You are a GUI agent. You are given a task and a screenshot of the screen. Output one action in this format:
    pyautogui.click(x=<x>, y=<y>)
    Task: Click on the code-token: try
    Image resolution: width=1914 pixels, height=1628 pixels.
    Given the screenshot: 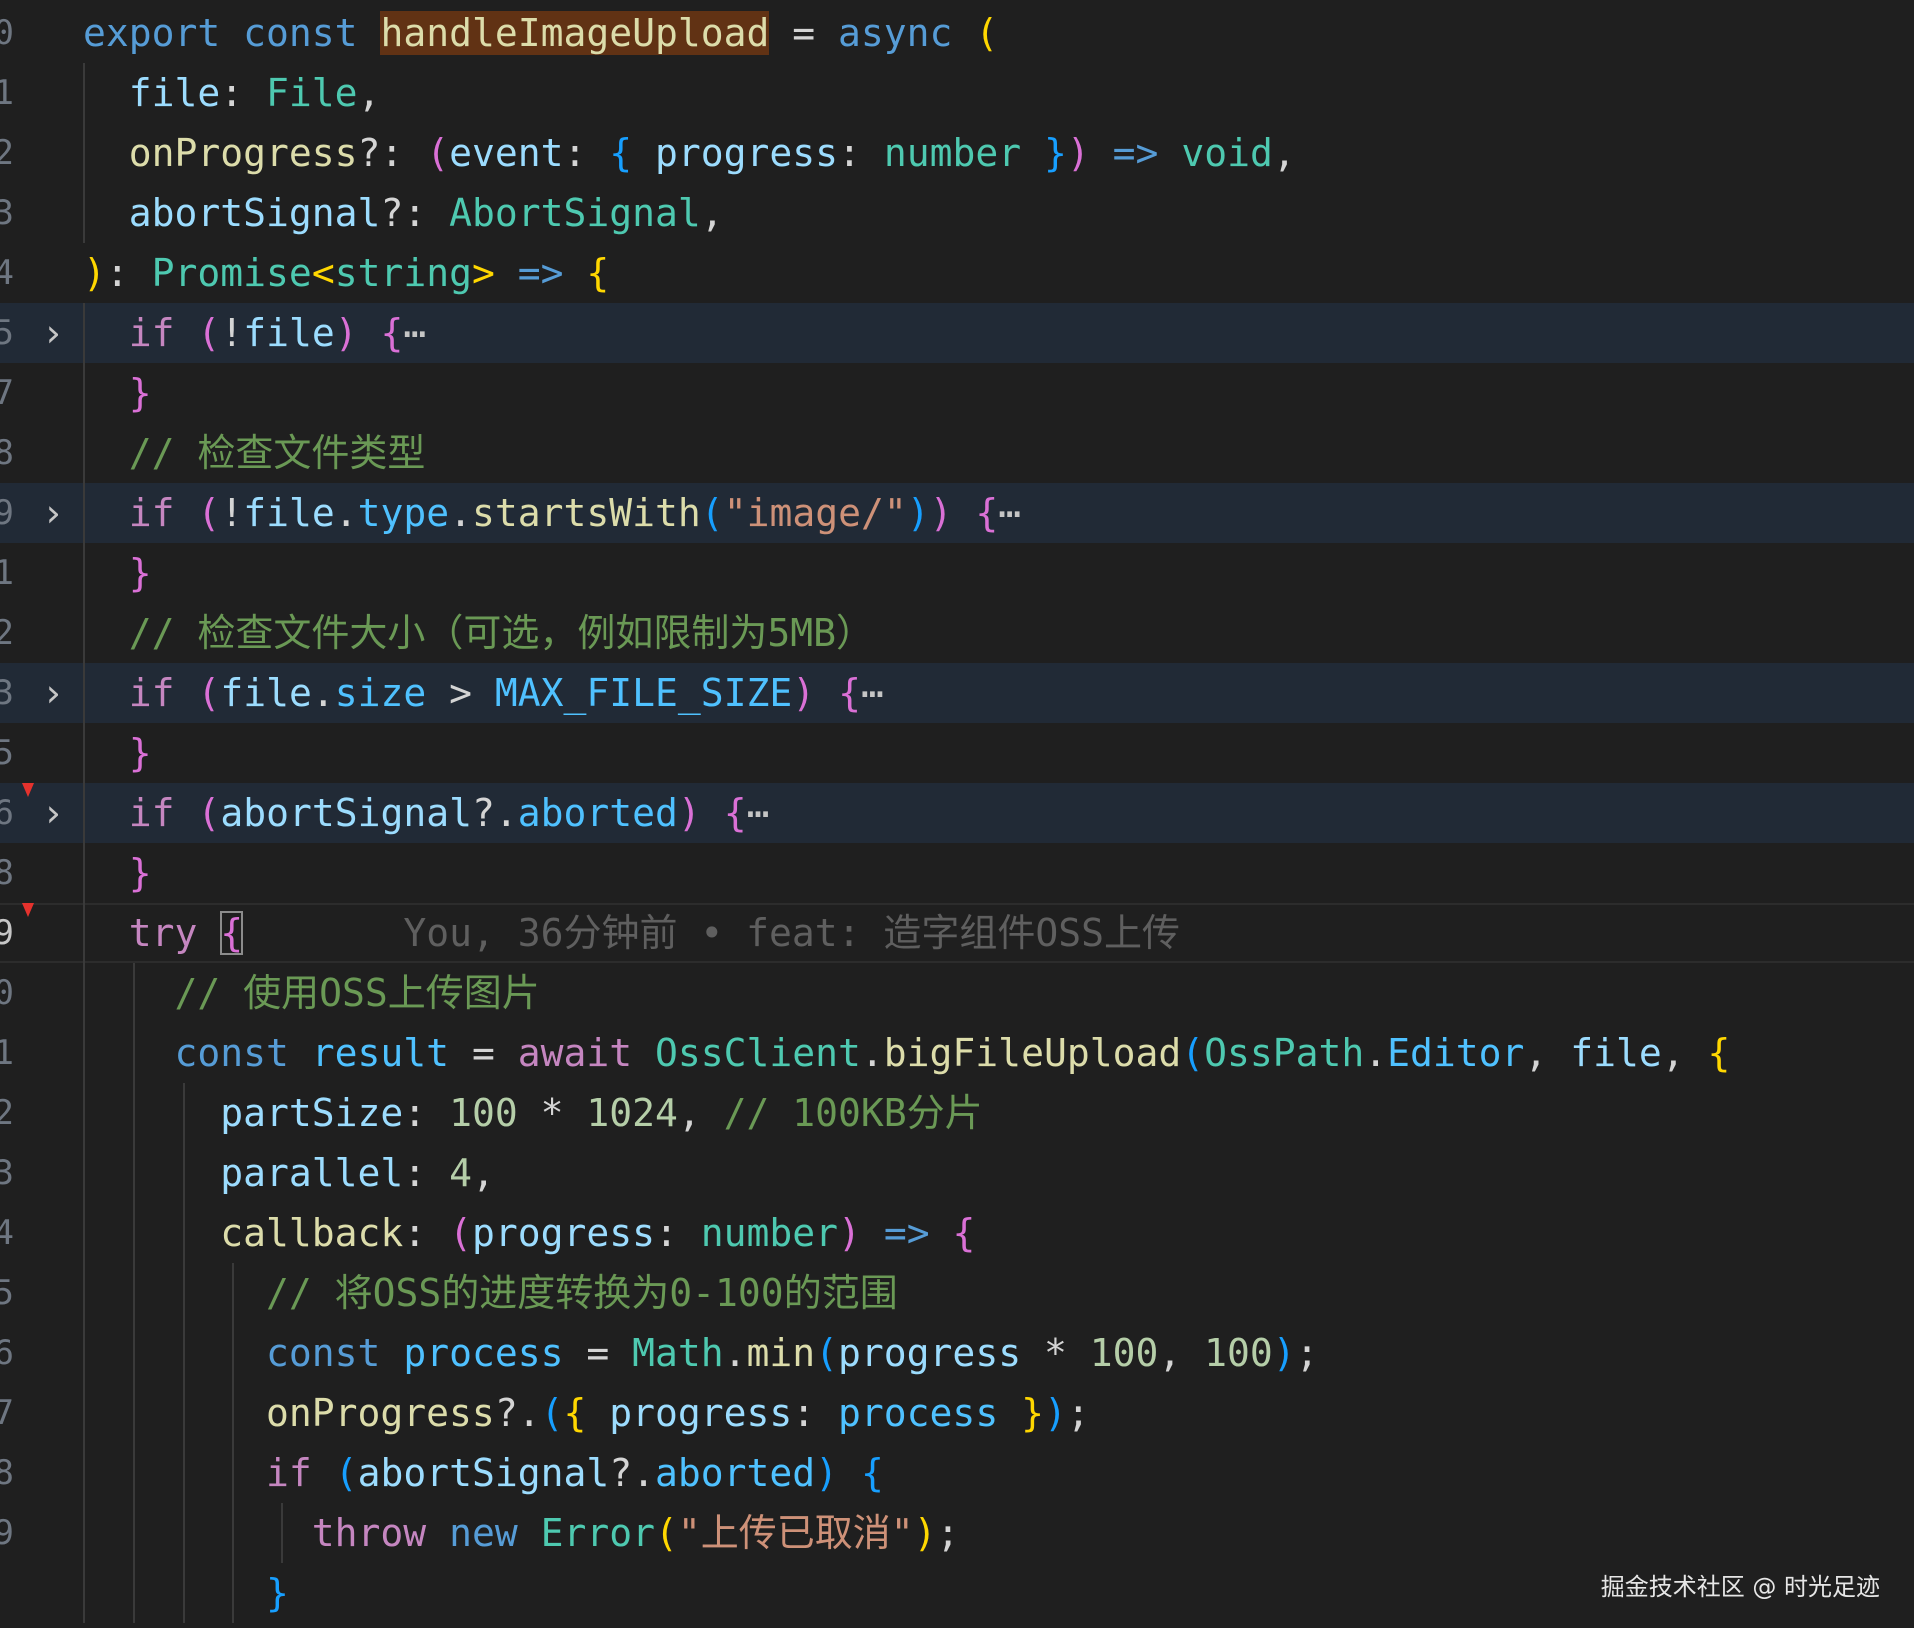 What is the action you would take?
    pyautogui.click(x=163, y=933)
    